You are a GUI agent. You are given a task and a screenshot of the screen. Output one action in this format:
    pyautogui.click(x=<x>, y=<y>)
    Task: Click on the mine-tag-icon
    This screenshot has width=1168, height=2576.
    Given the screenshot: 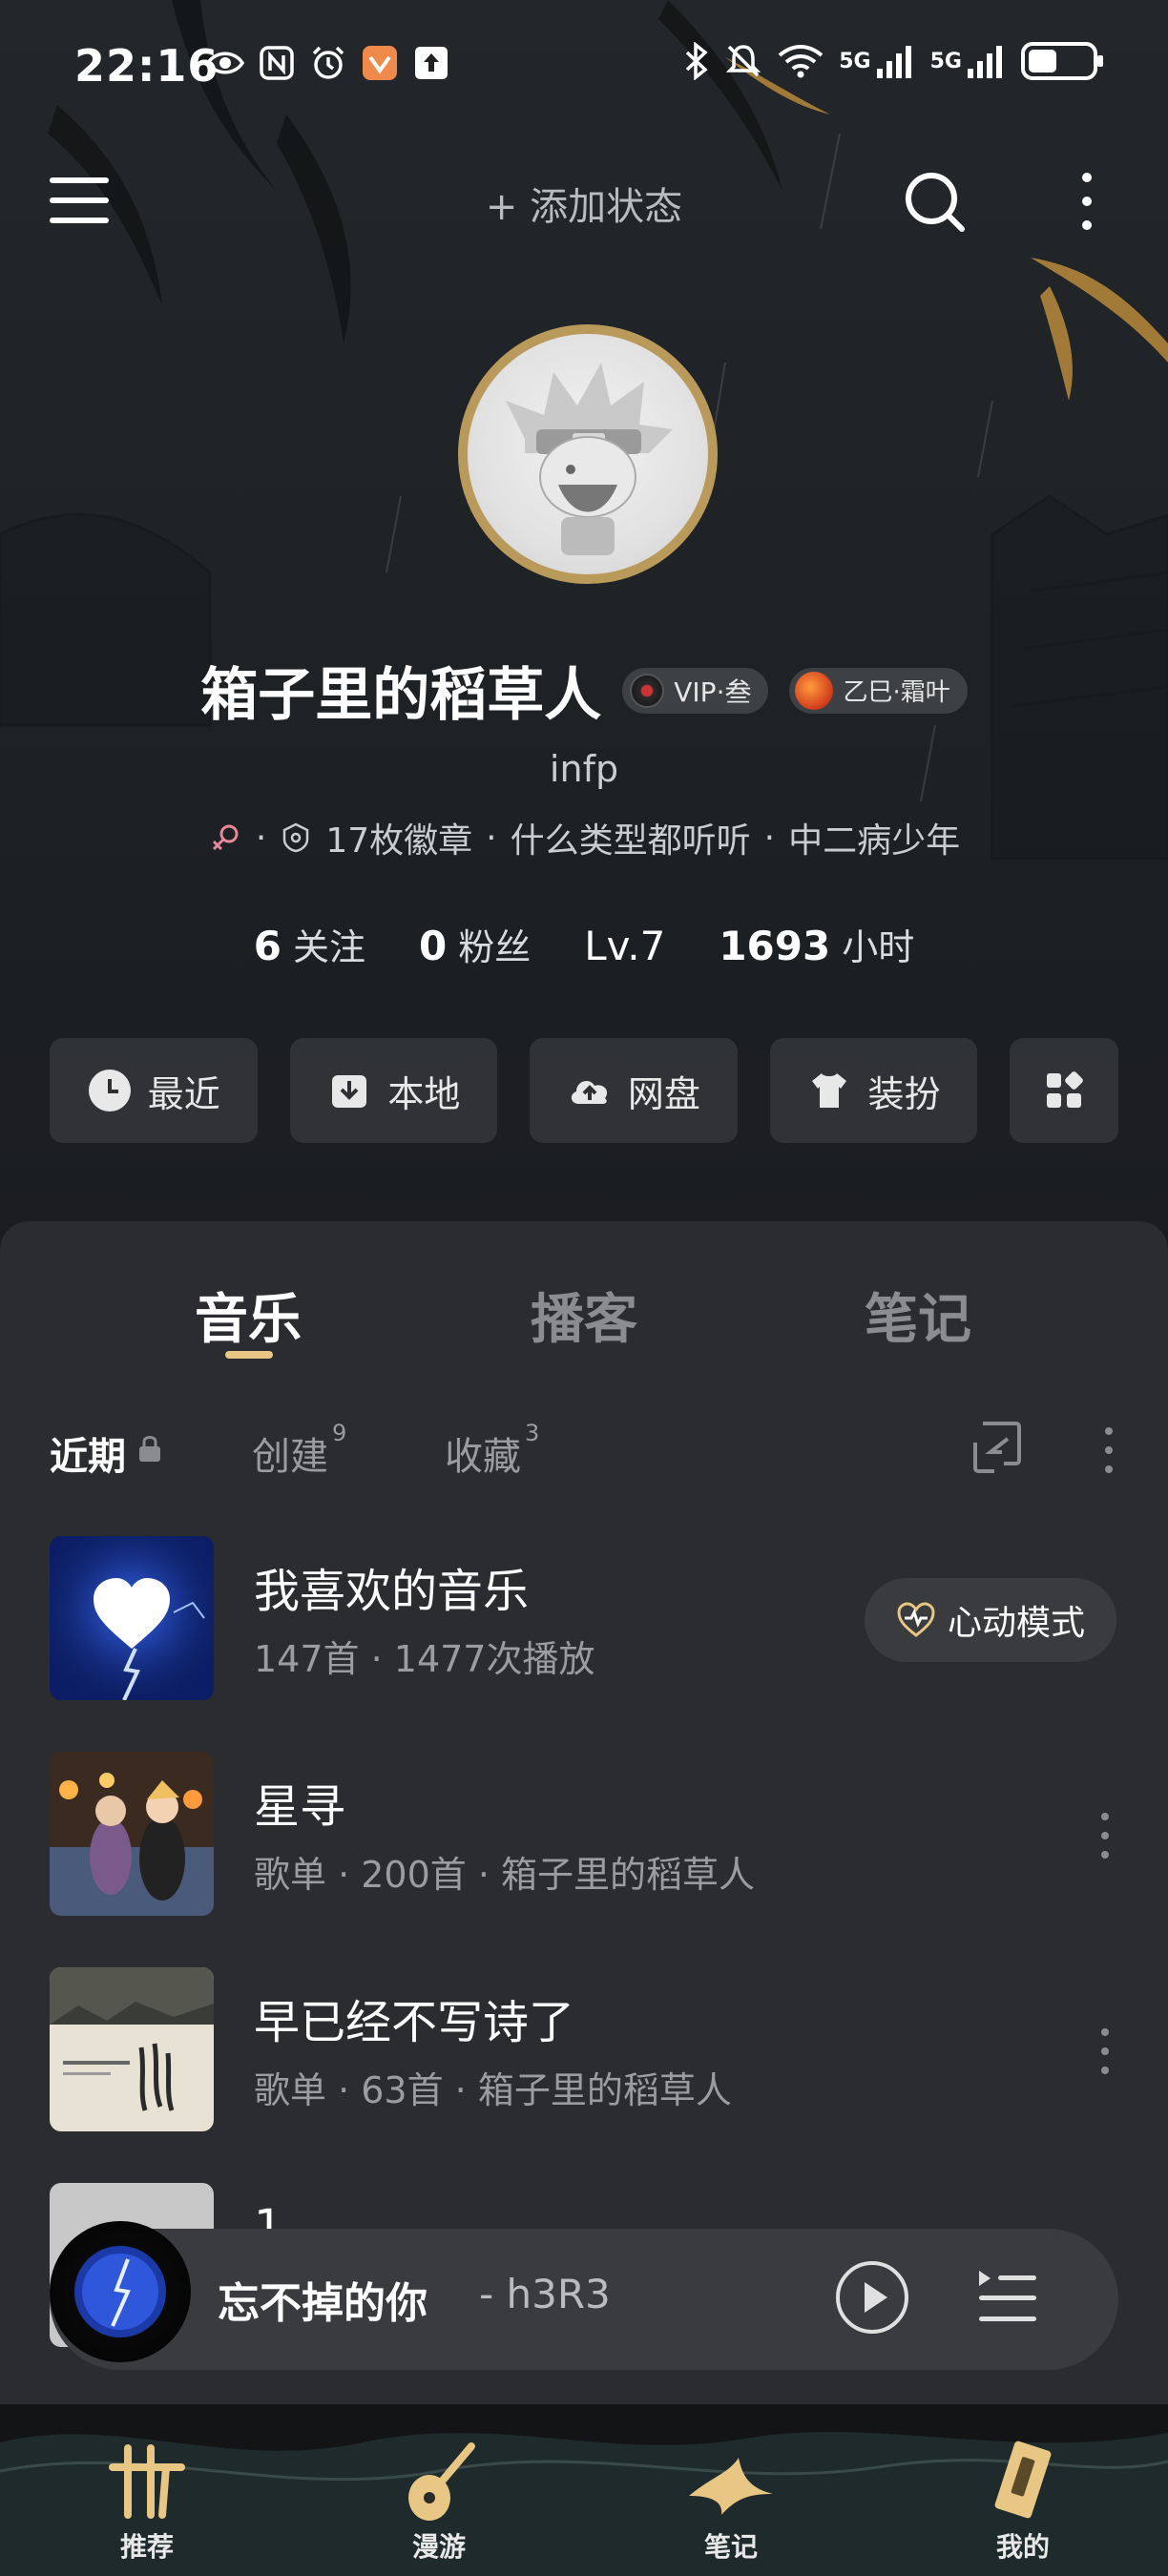 What is the action you would take?
    pyautogui.click(x=1023, y=2480)
    